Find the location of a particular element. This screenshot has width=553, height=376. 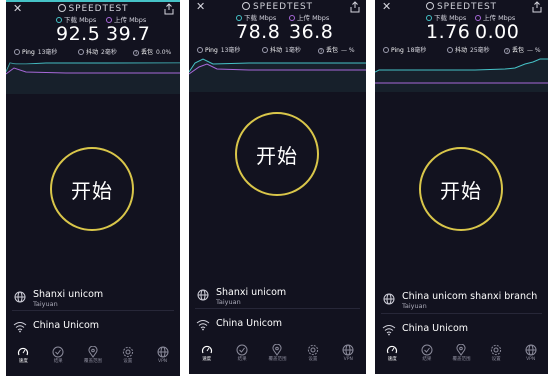

upload-metric: 上传 Mbps 39.7 is located at coordinates (138, 30).